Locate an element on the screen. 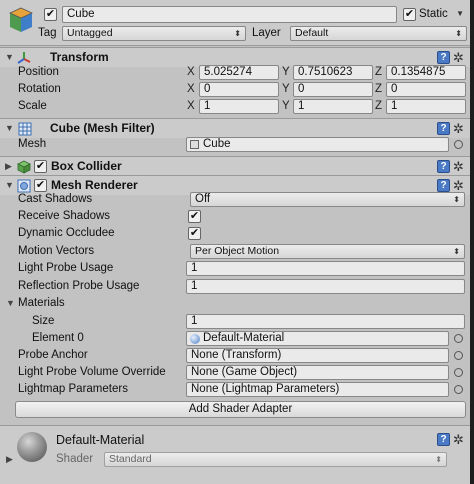 This screenshot has width=474, height=484. materials-foldout-icon: ▼ is located at coordinates (10, 303).